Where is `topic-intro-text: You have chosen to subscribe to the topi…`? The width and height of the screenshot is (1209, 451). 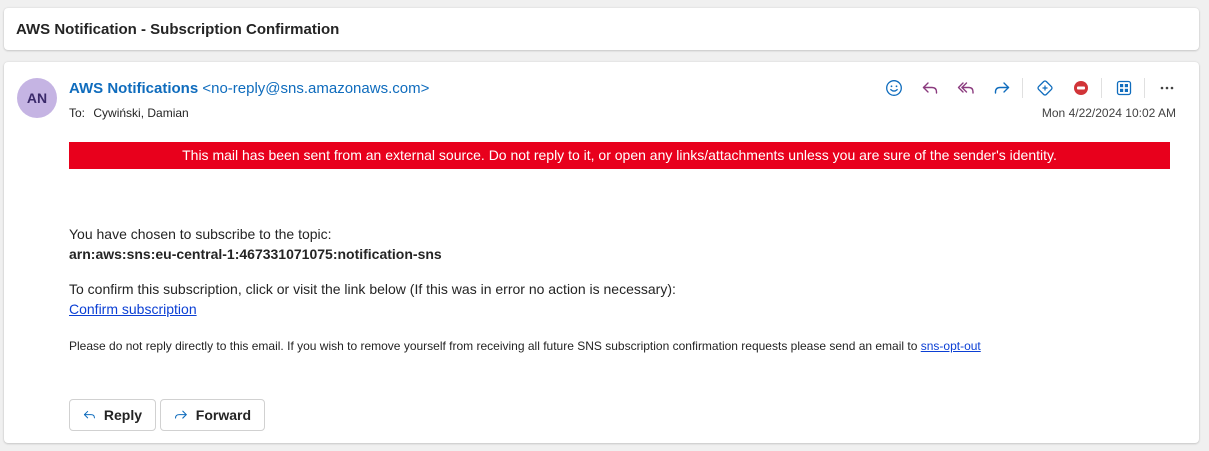
topic-intro-text: You have chosen to subscribe to the topi… is located at coordinates (200, 234).